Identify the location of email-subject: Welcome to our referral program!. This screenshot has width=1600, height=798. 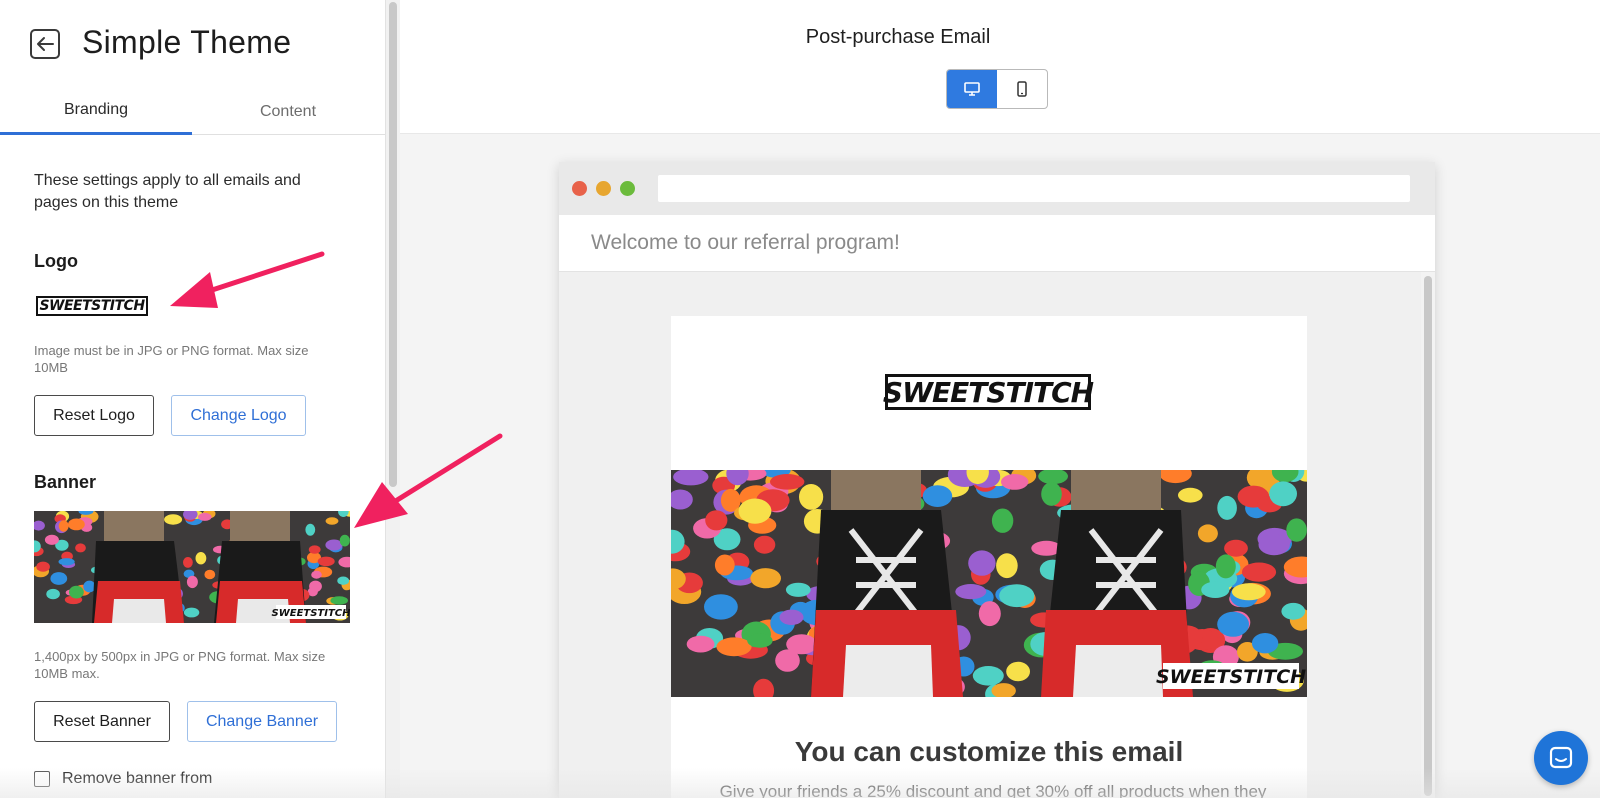
(745, 242).